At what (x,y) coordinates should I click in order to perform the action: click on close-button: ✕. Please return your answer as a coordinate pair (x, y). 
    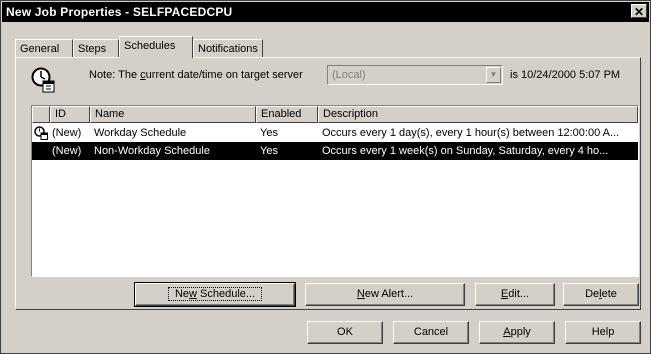
    Looking at the image, I should click on (639, 11).